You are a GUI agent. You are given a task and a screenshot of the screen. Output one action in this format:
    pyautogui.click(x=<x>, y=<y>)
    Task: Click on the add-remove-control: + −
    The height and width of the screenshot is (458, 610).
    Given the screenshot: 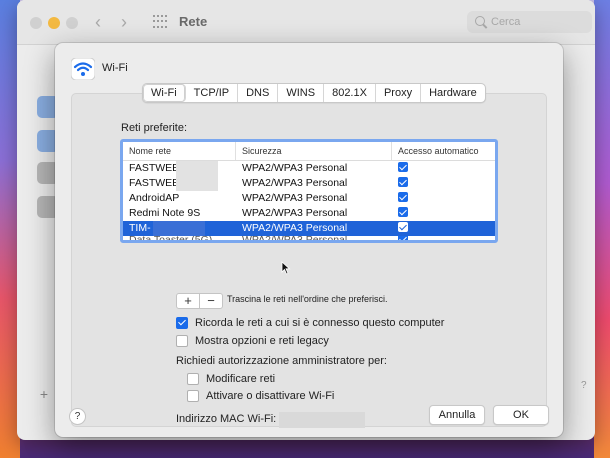 What is the action you would take?
    pyautogui.click(x=199, y=301)
    